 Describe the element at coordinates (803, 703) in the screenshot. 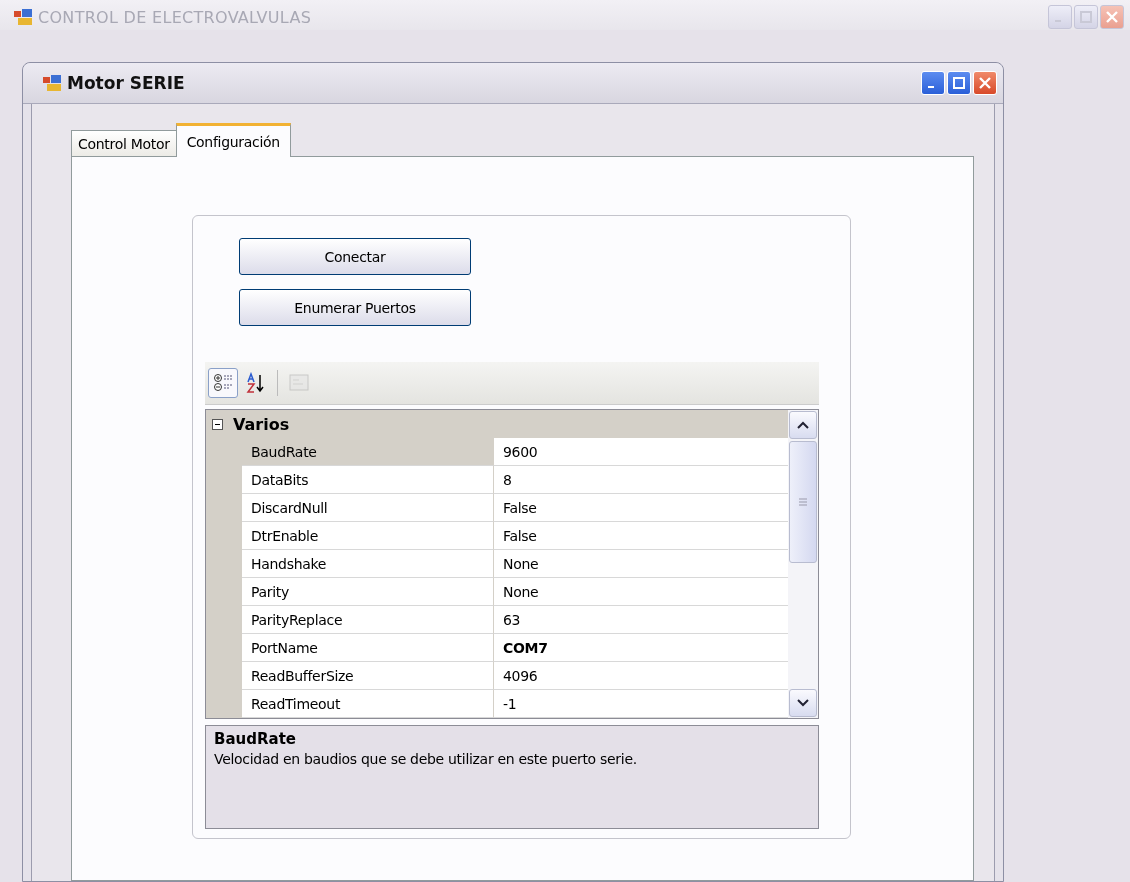

I see `scroll-down-icon` at that location.